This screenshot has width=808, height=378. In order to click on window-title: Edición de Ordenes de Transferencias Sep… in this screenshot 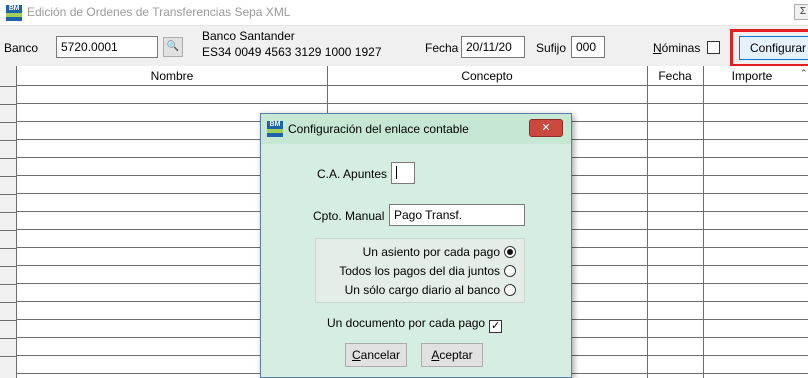, I will do `click(159, 12)`.